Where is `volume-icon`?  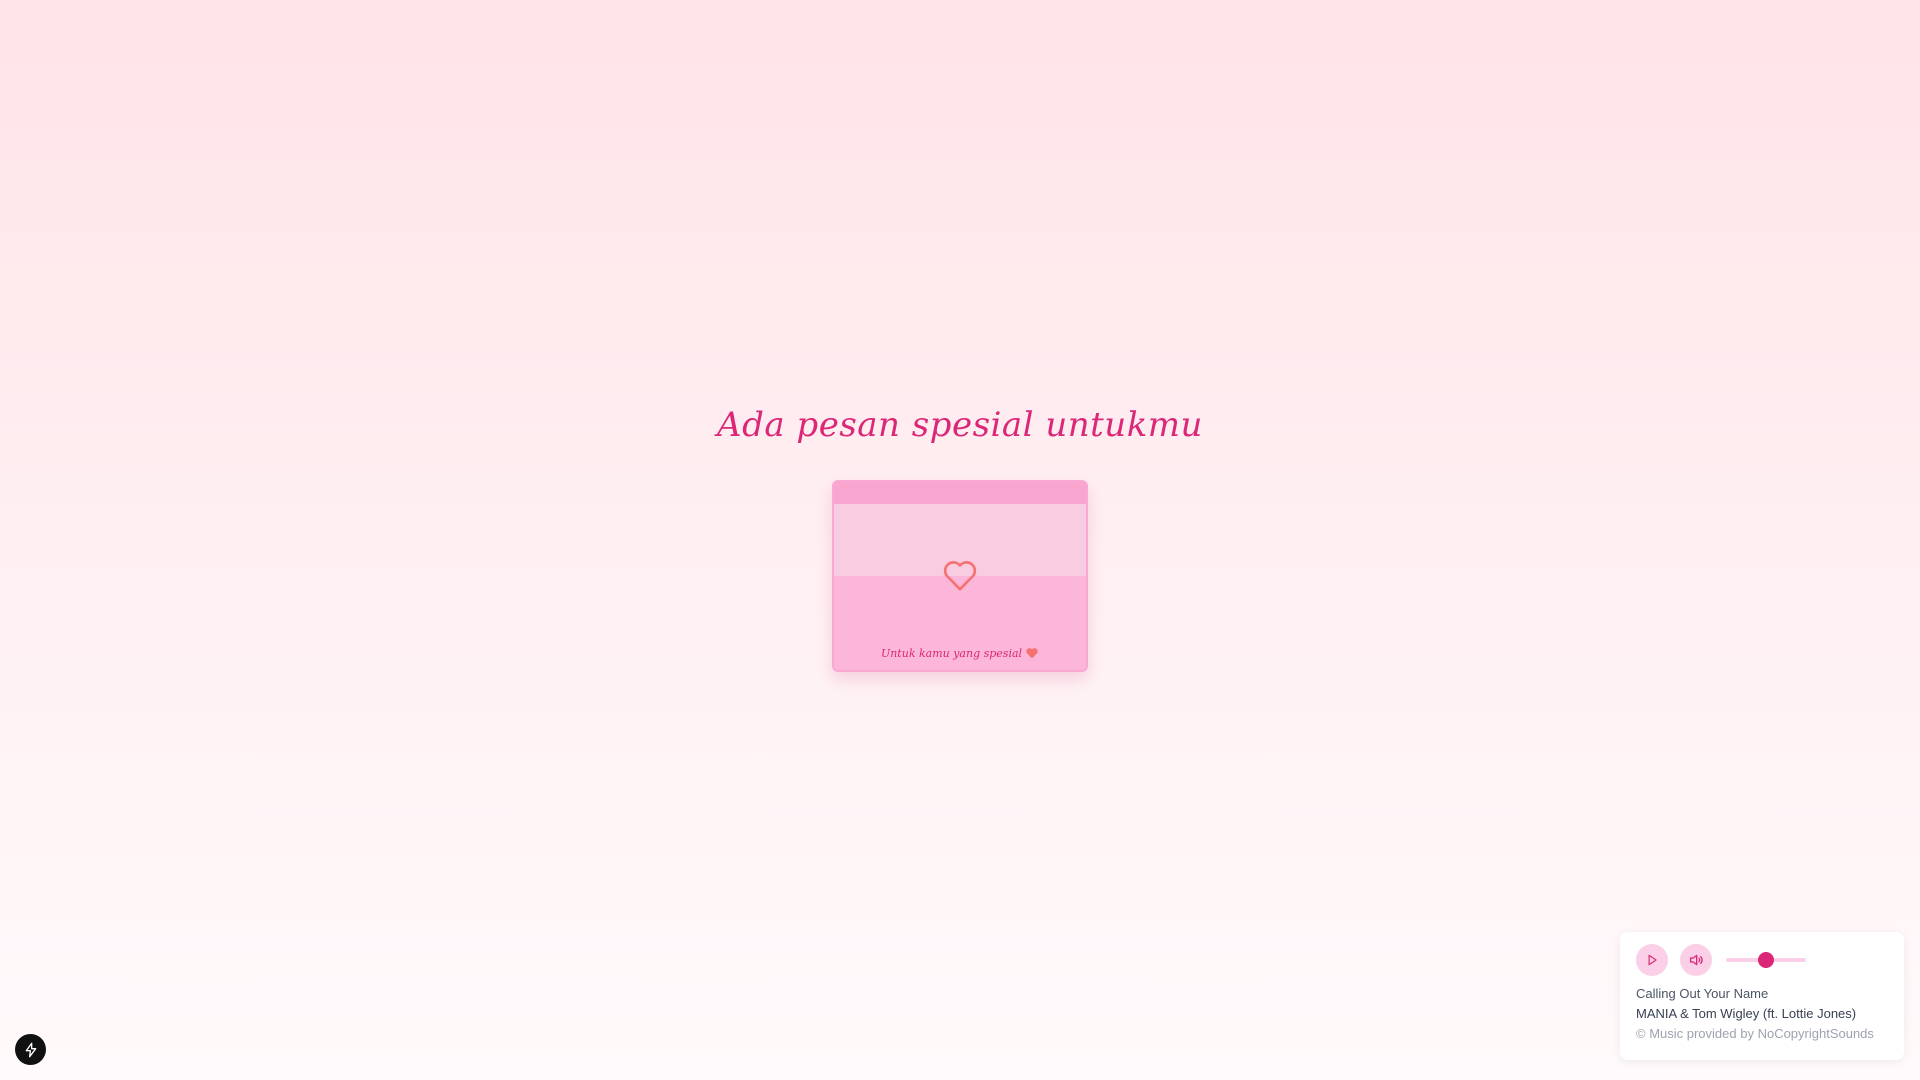
volume-icon is located at coordinates (1696, 960).